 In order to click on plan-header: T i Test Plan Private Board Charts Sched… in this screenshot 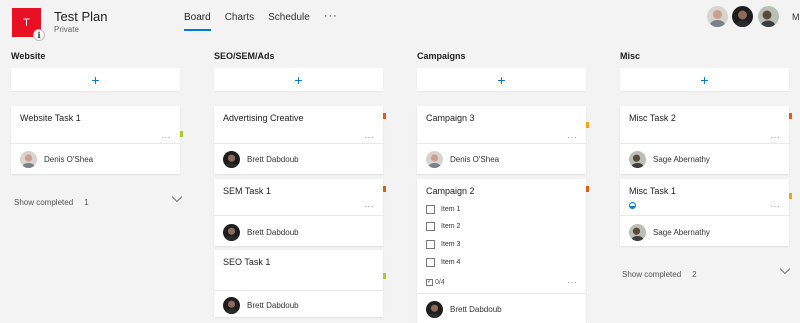, I will do `click(400, 20)`.